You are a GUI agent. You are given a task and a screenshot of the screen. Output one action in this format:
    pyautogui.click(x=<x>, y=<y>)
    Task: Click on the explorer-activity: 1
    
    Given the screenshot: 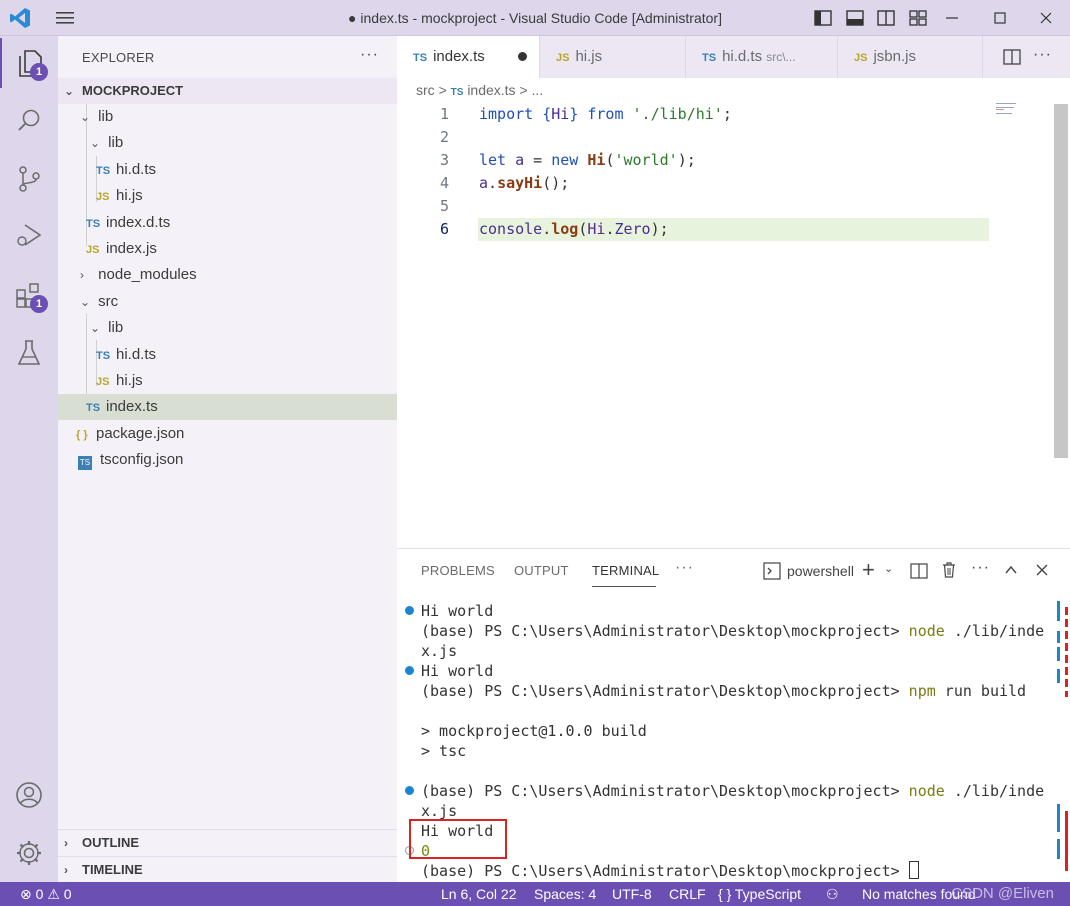 What is the action you would take?
    pyautogui.click(x=29, y=63)
    